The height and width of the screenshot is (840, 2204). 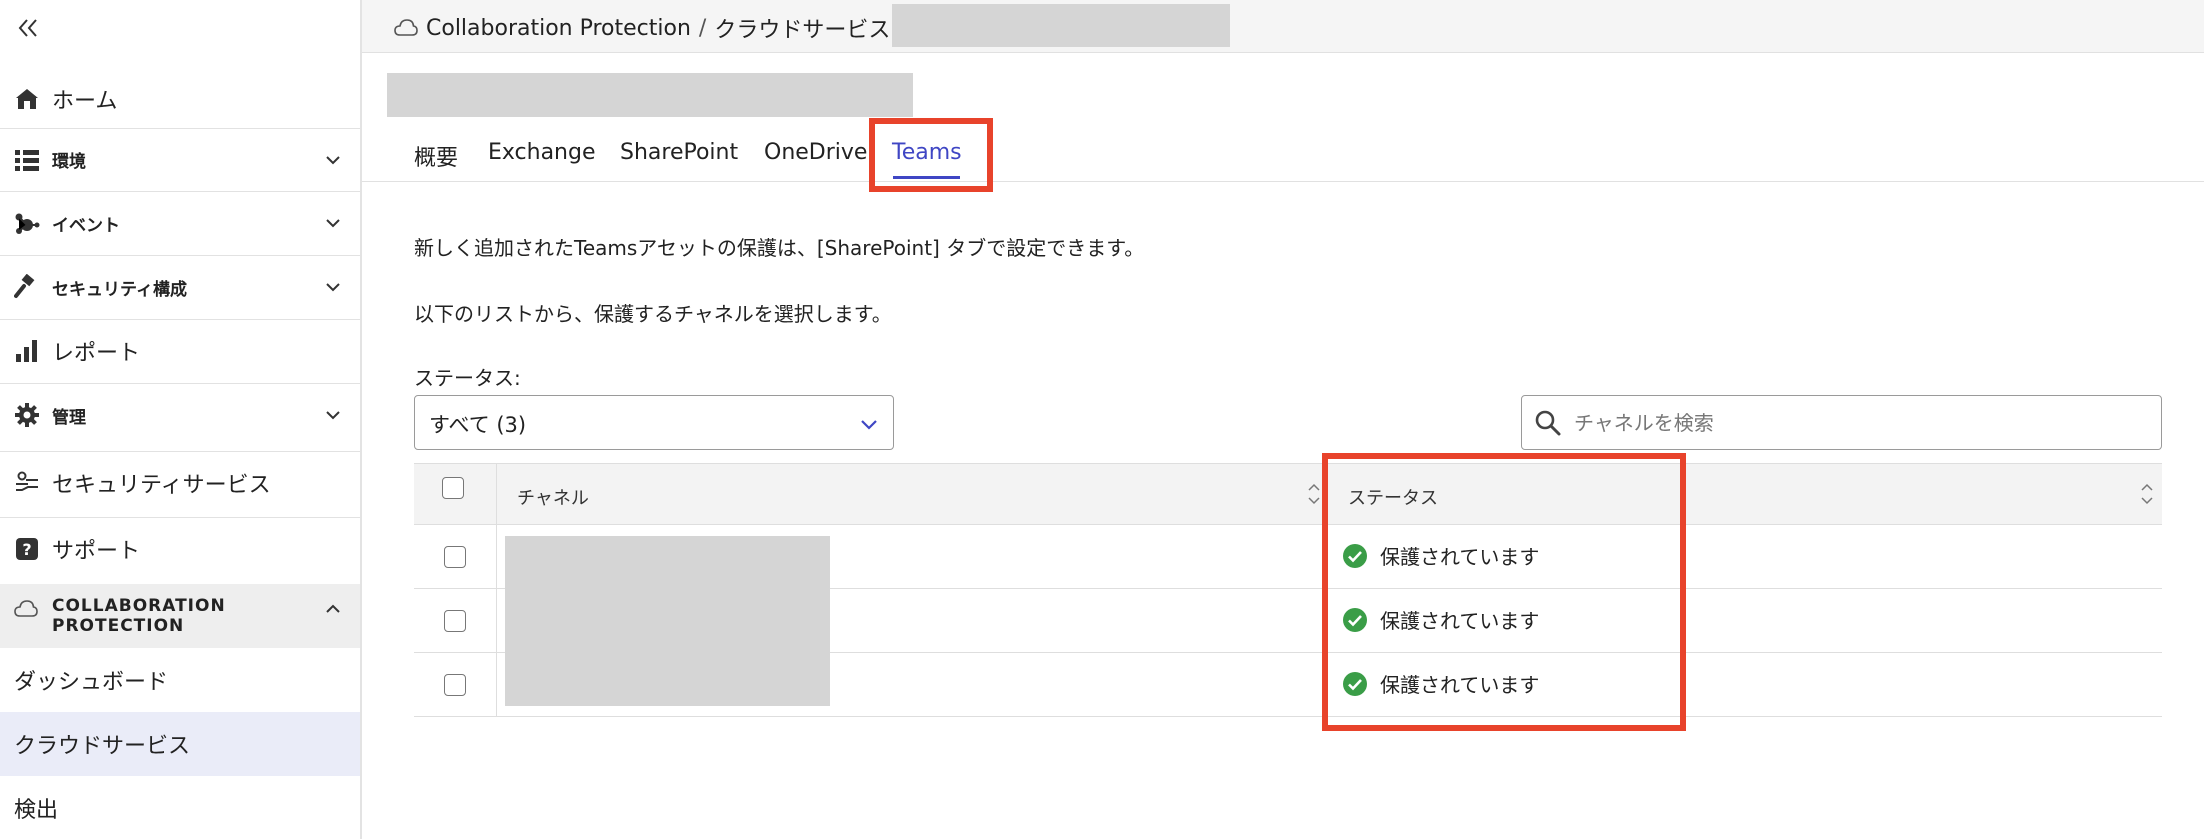 What do you see at coordinates (96, 353) in the screenshot?
I see `sidebar-item-label: レポート` at bounding box center [96, 353].